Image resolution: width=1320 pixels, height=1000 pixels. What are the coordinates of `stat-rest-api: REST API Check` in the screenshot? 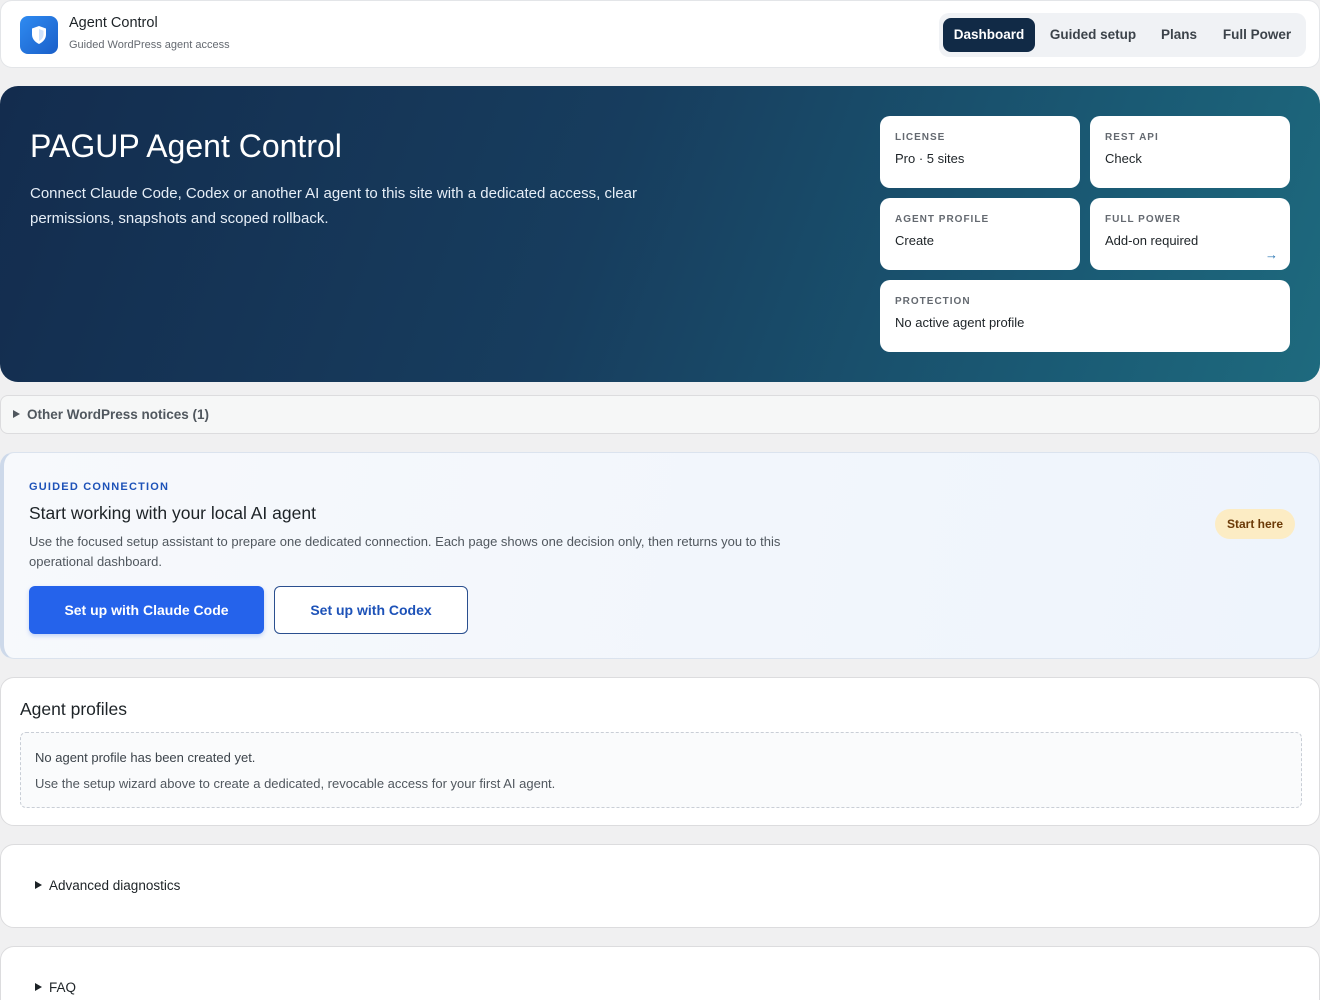 It's located at (1190, 152).